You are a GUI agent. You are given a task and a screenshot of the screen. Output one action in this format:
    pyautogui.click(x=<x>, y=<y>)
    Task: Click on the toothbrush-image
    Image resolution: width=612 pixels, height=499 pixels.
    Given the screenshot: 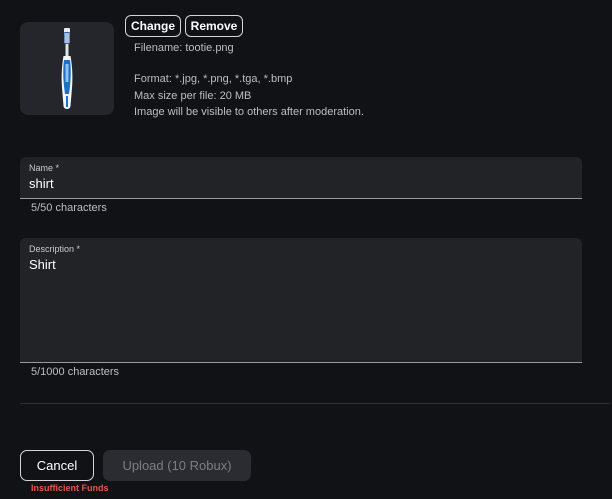 What is the action you would take?
    pyautogui.click(x=67, y=68)
    